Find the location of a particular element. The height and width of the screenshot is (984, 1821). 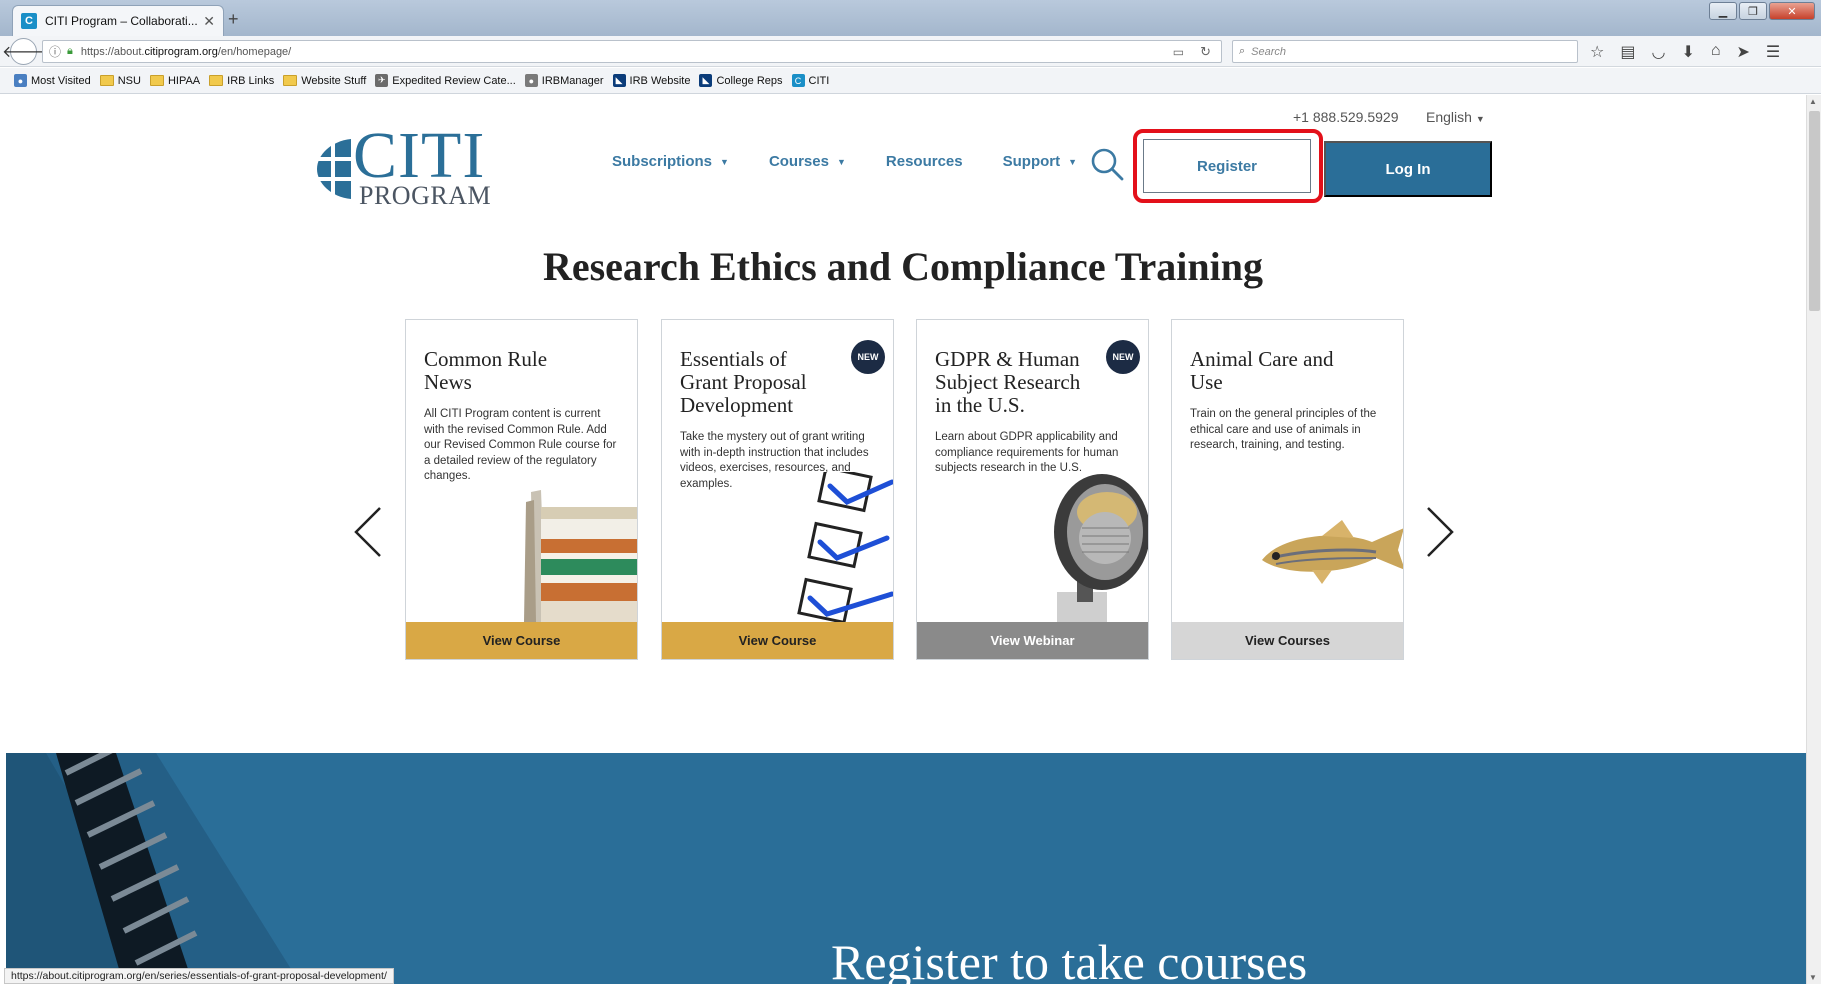

bookmarks-library-icon: ▤ is located at coordinates (1627, 52).